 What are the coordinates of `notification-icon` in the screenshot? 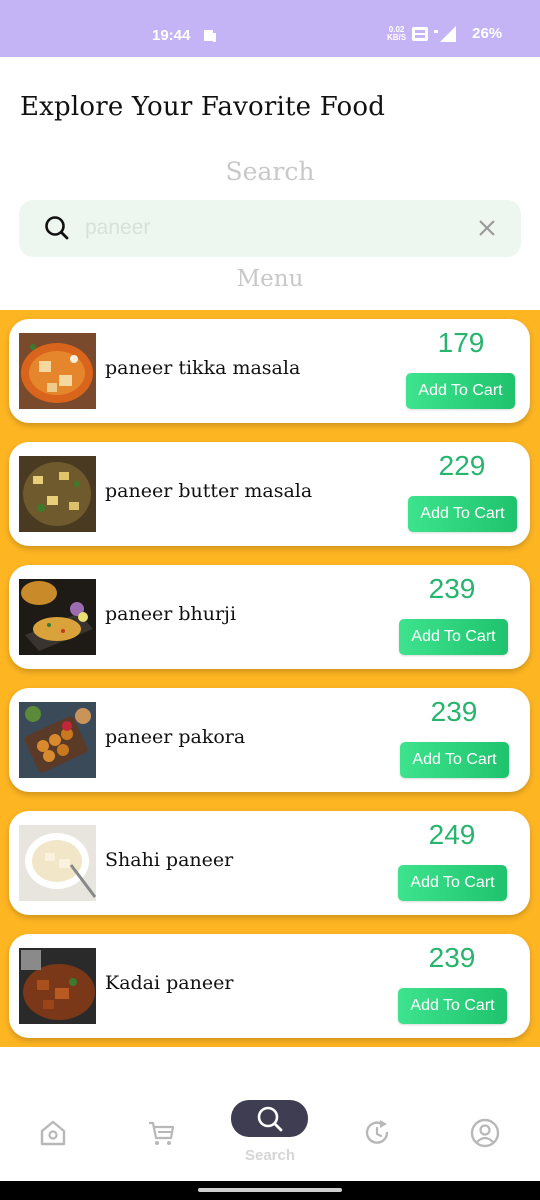 It's located at (210, 36).